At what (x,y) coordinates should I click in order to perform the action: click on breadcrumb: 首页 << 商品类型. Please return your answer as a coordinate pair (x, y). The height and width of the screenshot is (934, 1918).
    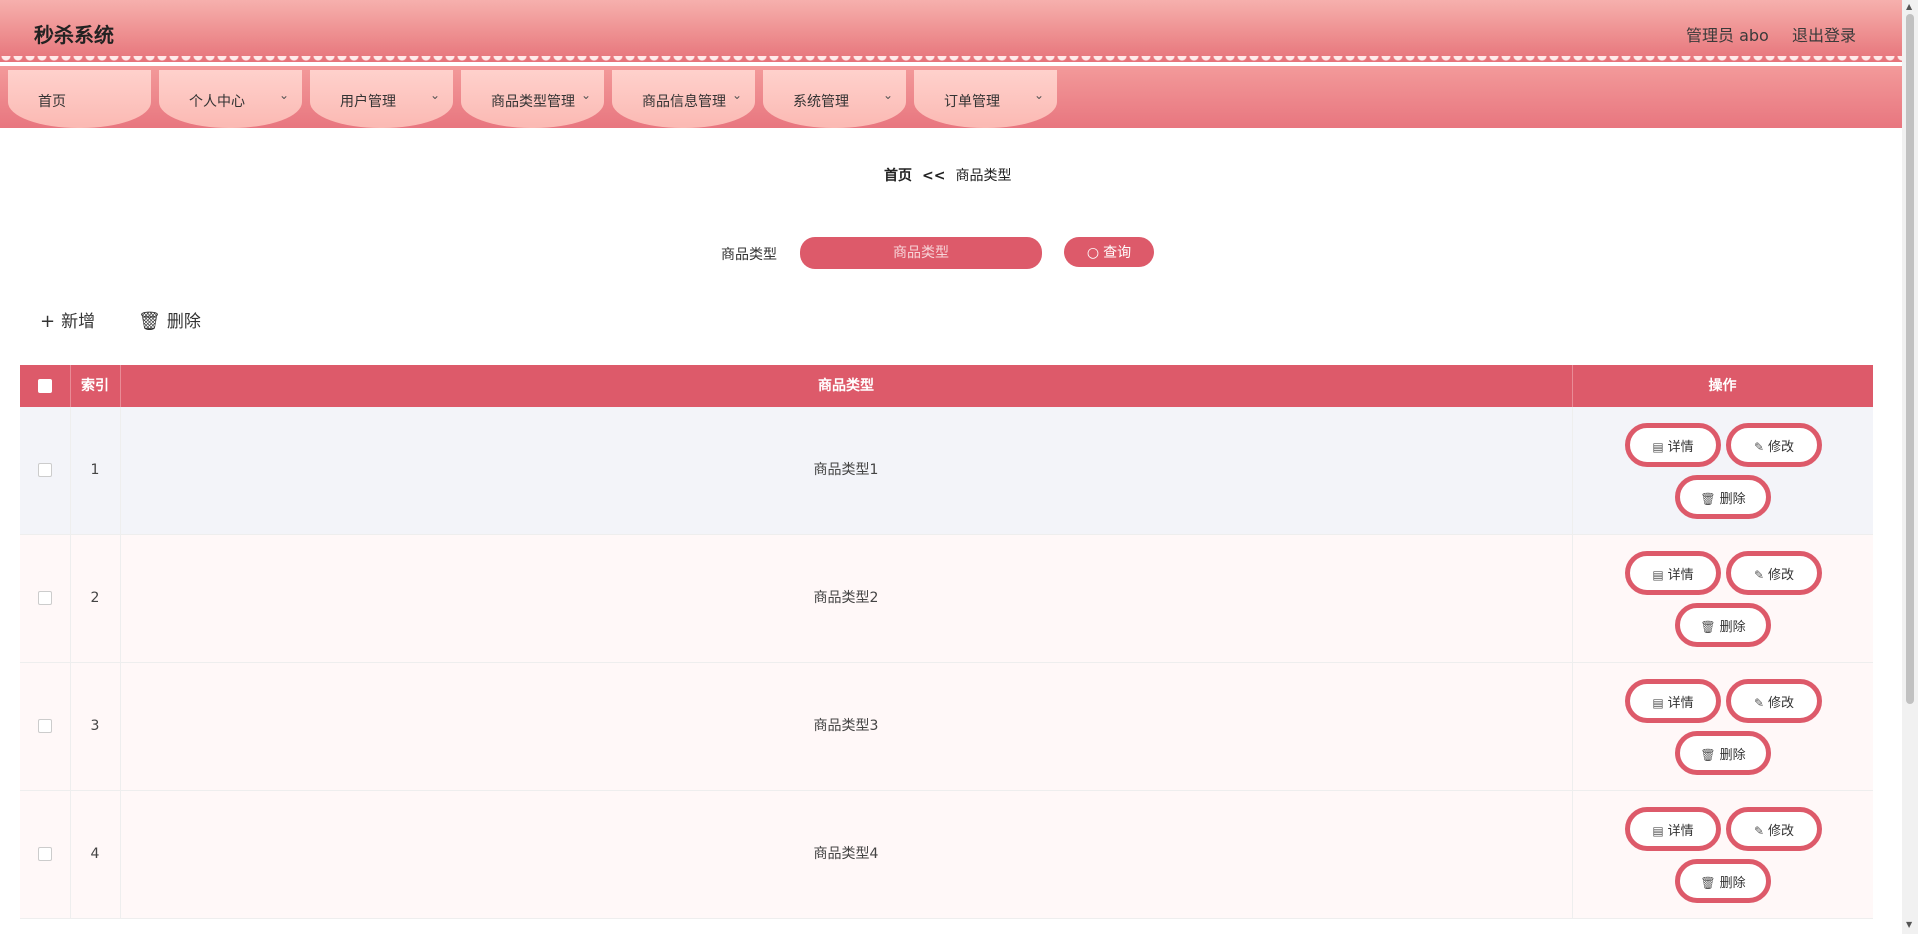
    Looking at the image, I should click on (947, 175).